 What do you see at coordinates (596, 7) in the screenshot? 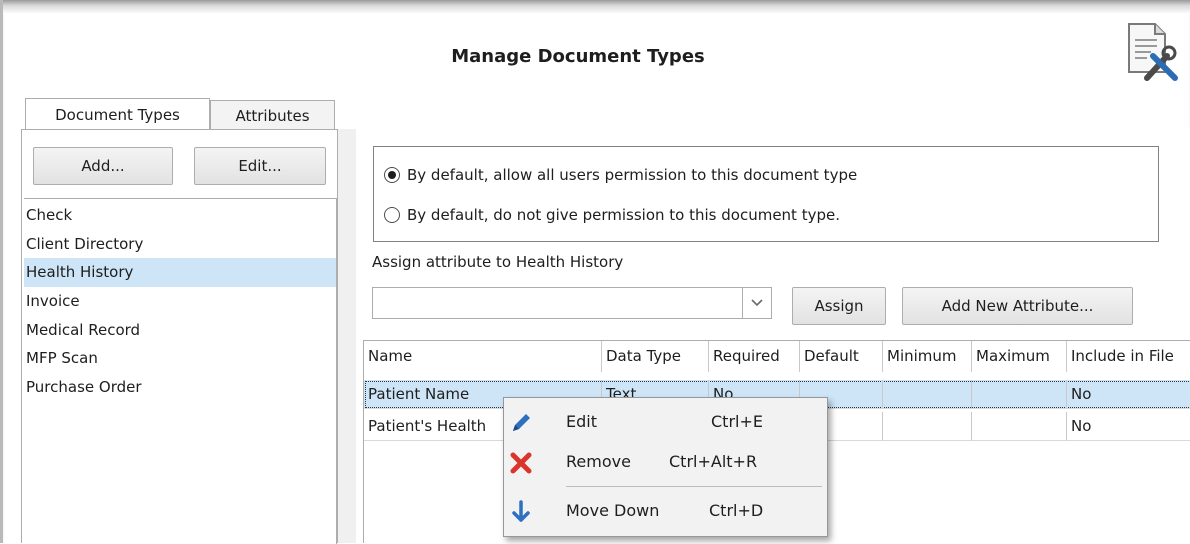
I see `window-frame-edge` at bounding box center [596, 7].